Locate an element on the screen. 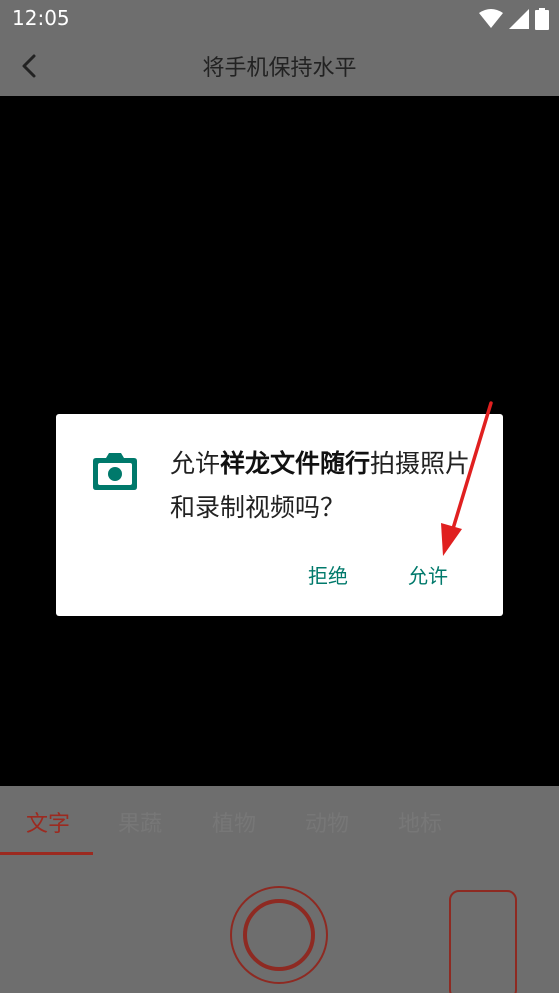 The width and height of the screenshot is (559, 993). deny-button: 拒绝 is located at coordinates (328, 574).